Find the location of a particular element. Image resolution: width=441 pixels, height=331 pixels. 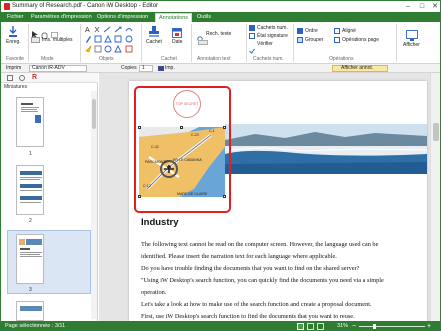

zoom-level: 31% is located at coordinates (343, 326).